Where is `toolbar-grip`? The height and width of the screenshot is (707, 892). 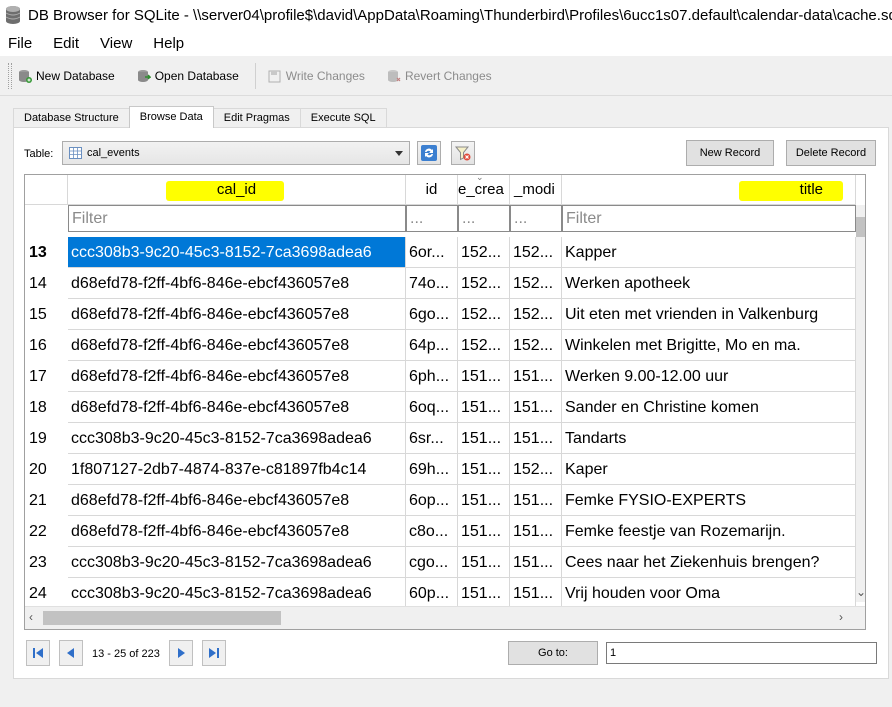 toolbar-grip is located at coordinates (10, 75).